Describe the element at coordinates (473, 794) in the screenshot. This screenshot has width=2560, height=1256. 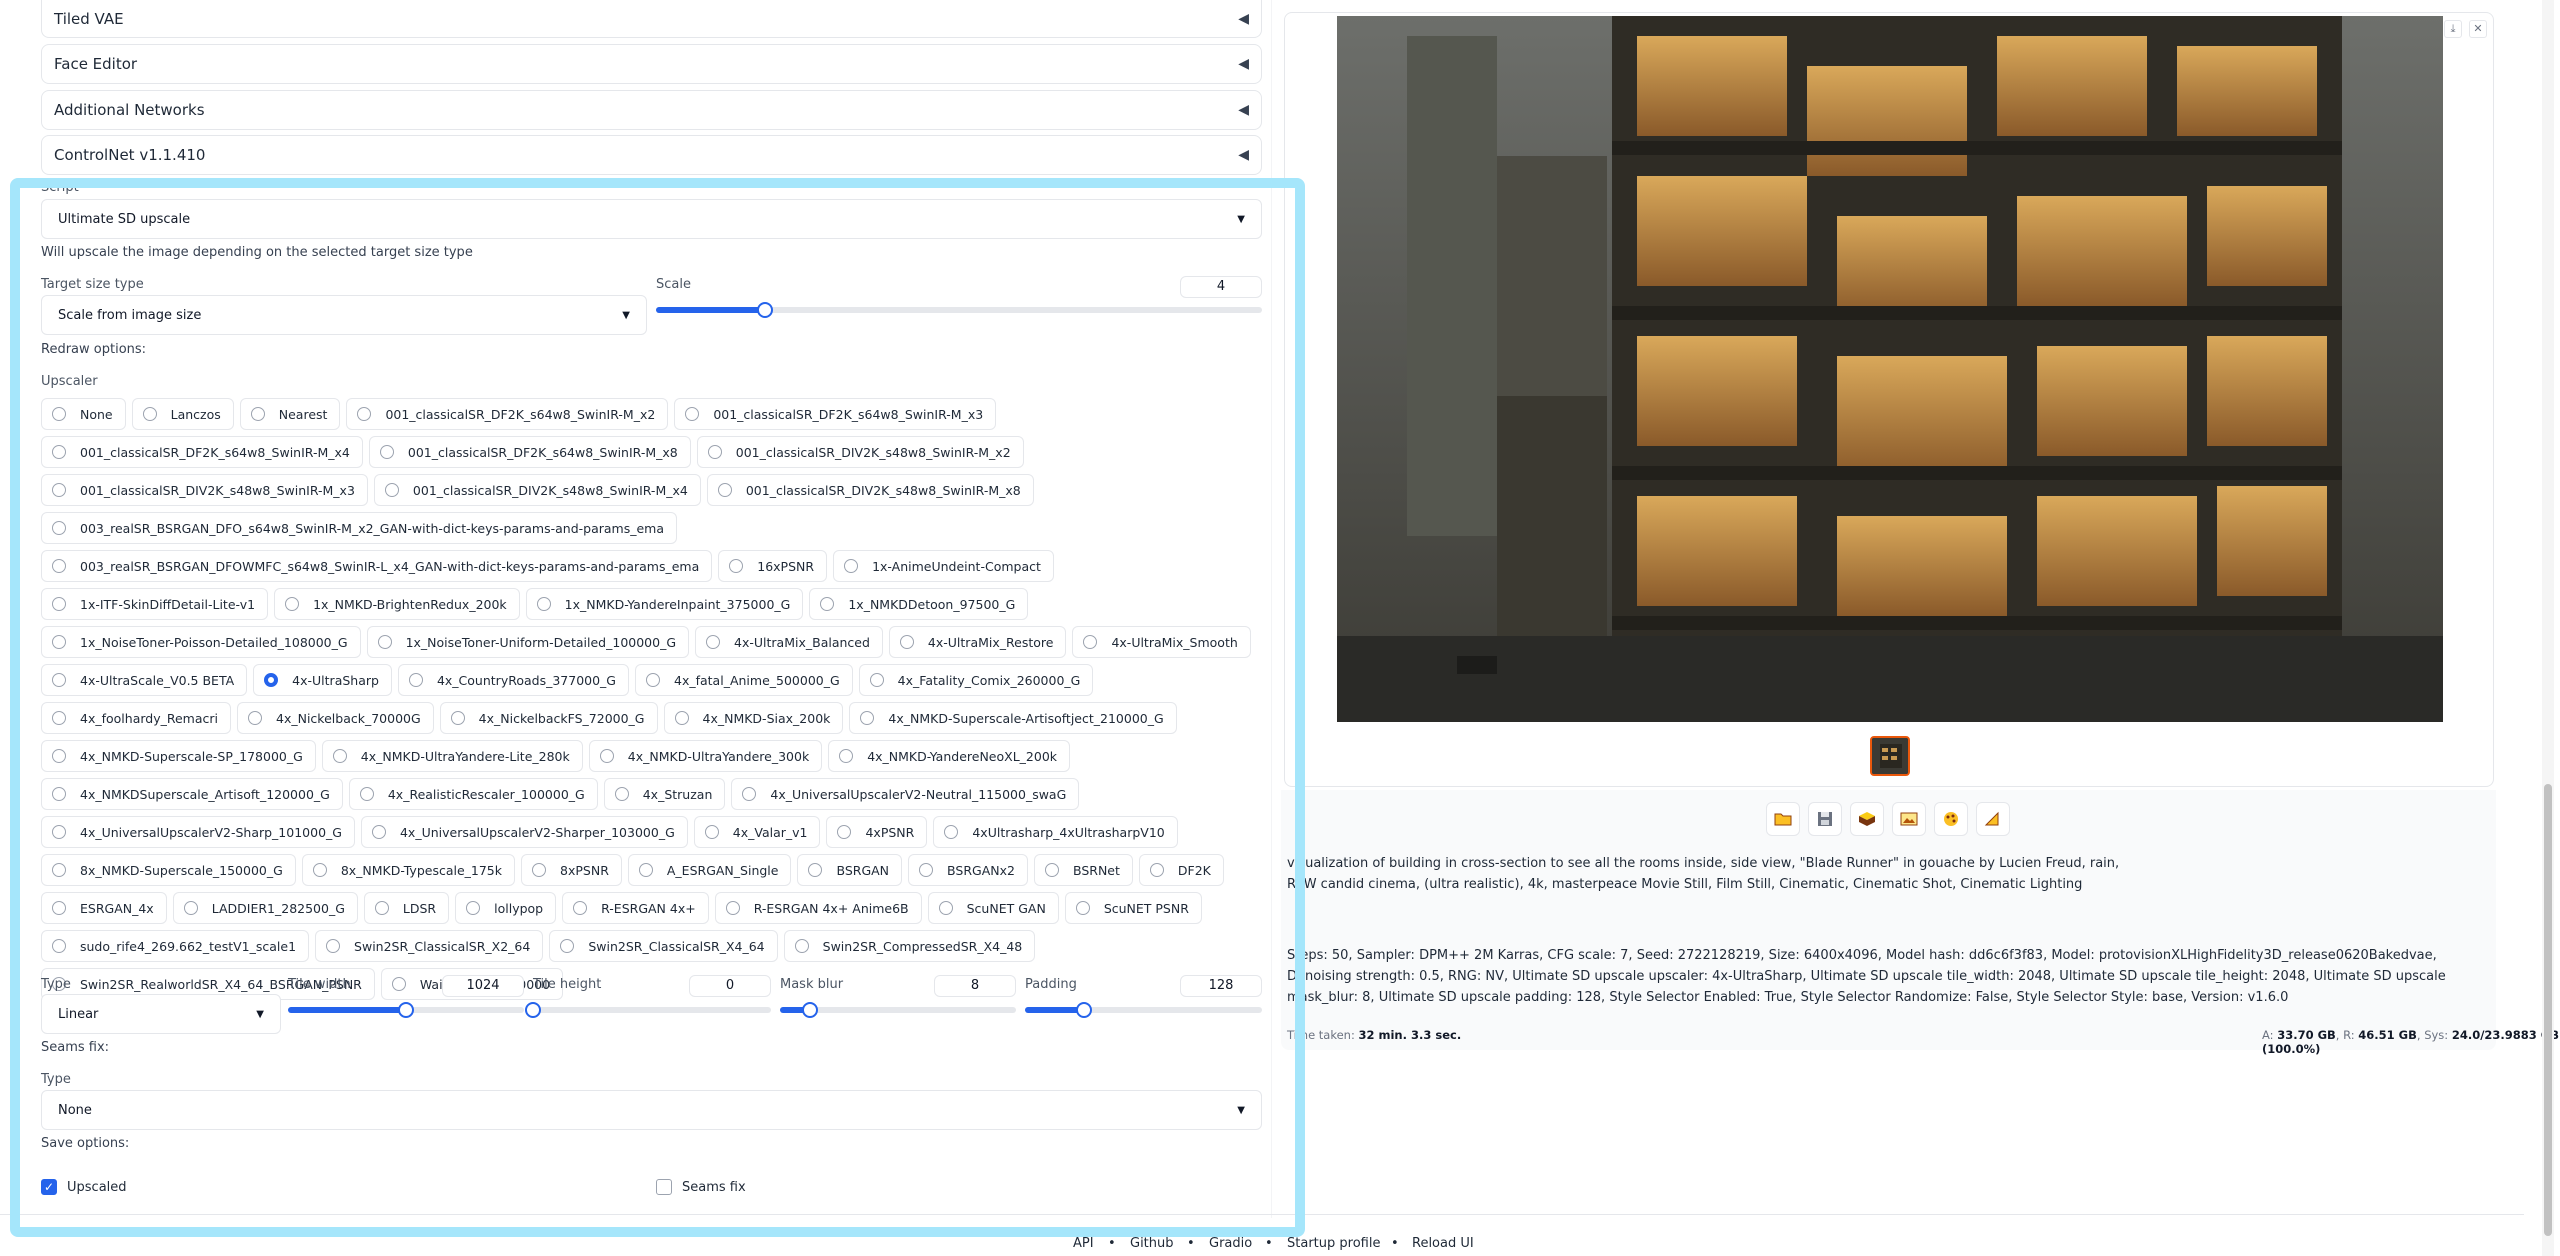
I see `upscaler-option: 4x_RealisticRescaler_100000_G` at that location.